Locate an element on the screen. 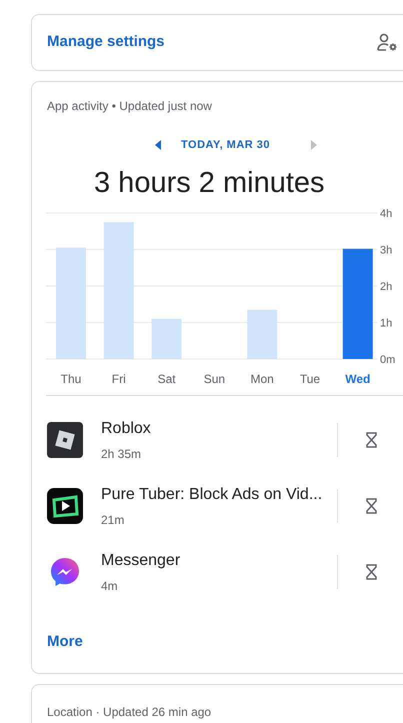 This screenshot has height=723, width=403. date-label: TODAY, MAR 30 is located at coordinates (226, 145).